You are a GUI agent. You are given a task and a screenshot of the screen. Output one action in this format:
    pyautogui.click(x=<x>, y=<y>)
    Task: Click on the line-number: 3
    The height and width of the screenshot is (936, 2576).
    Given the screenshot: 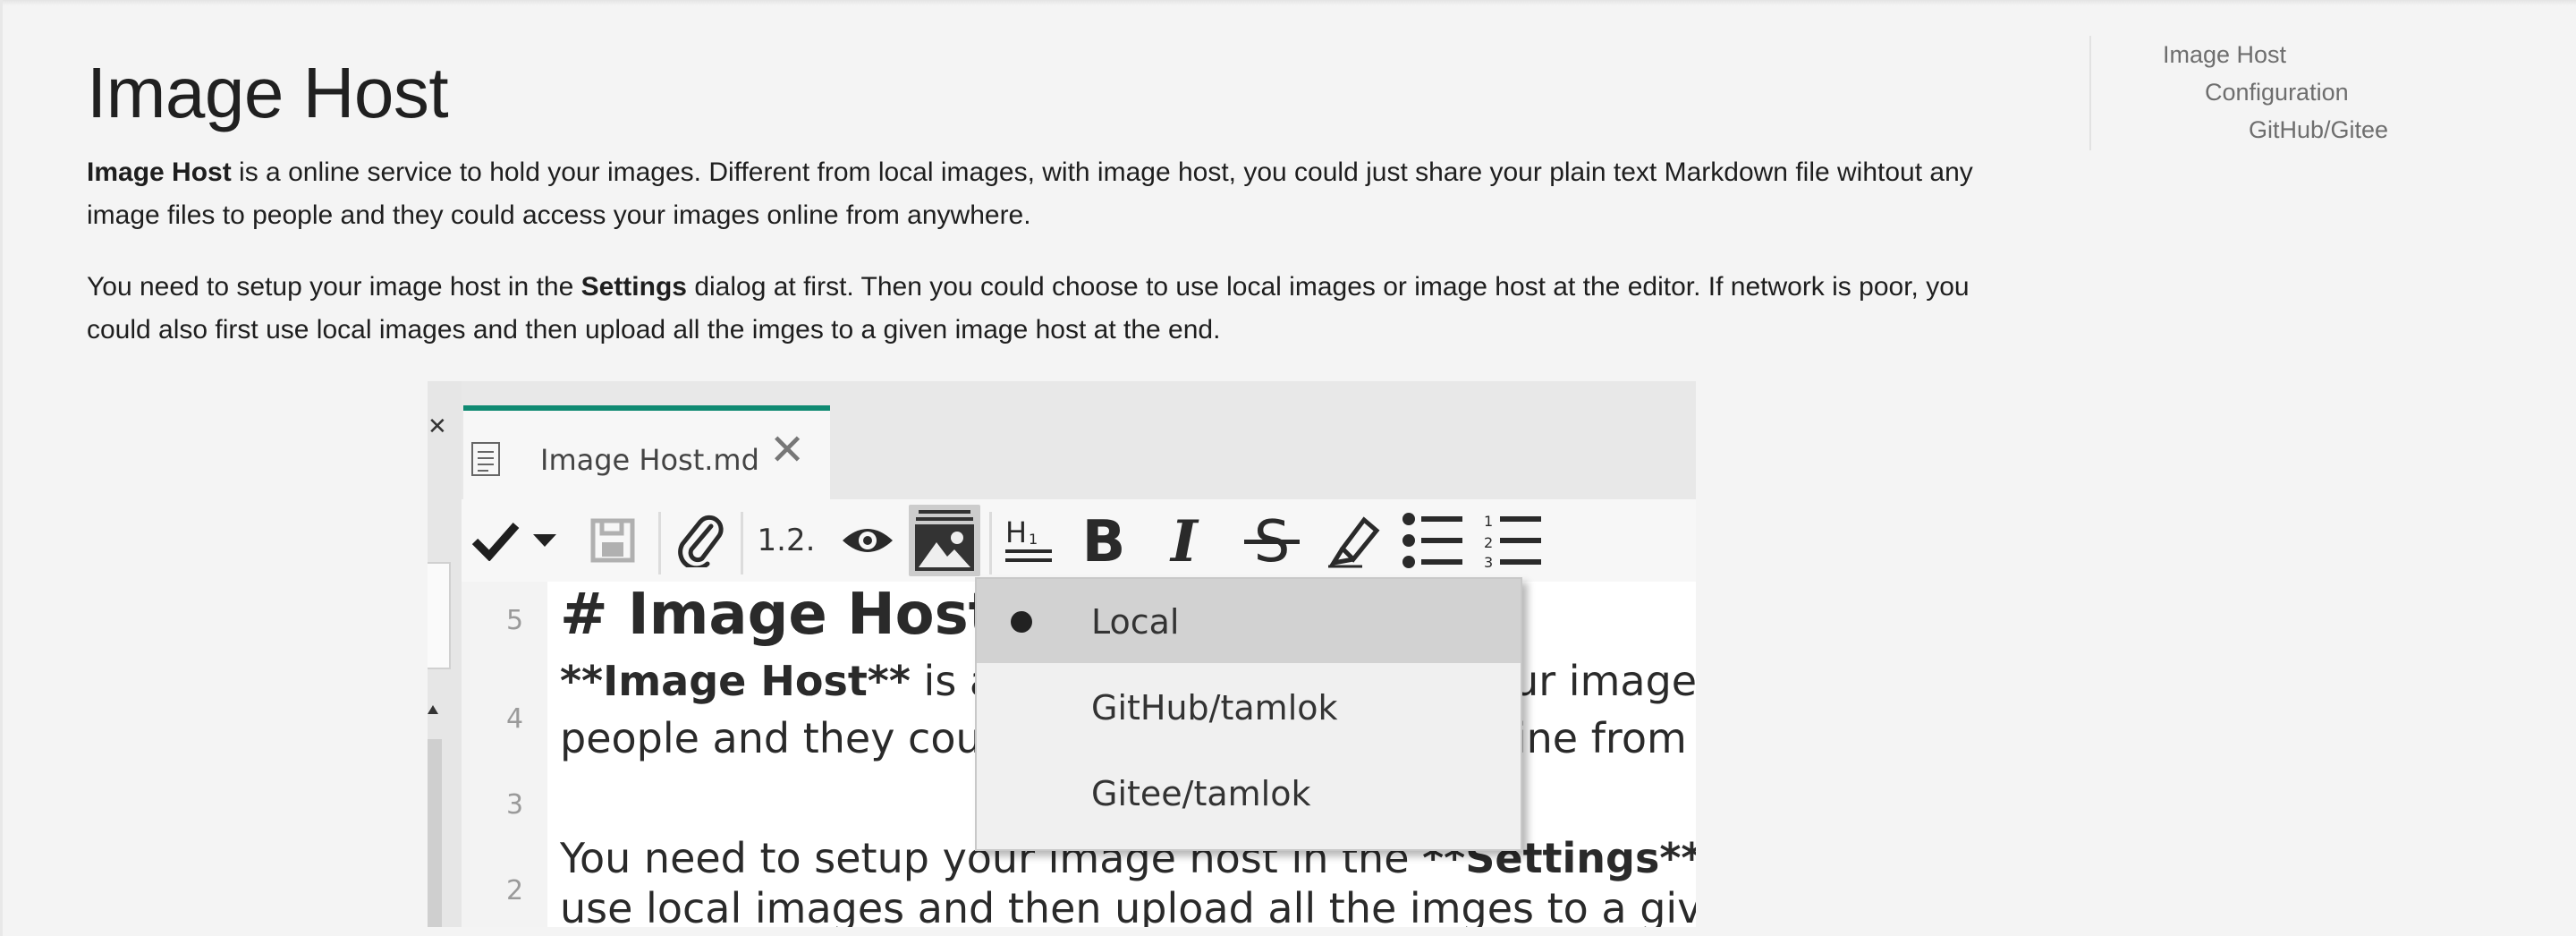 What is the action you would take?
    pyautogui.click(x=515, y=805)
    